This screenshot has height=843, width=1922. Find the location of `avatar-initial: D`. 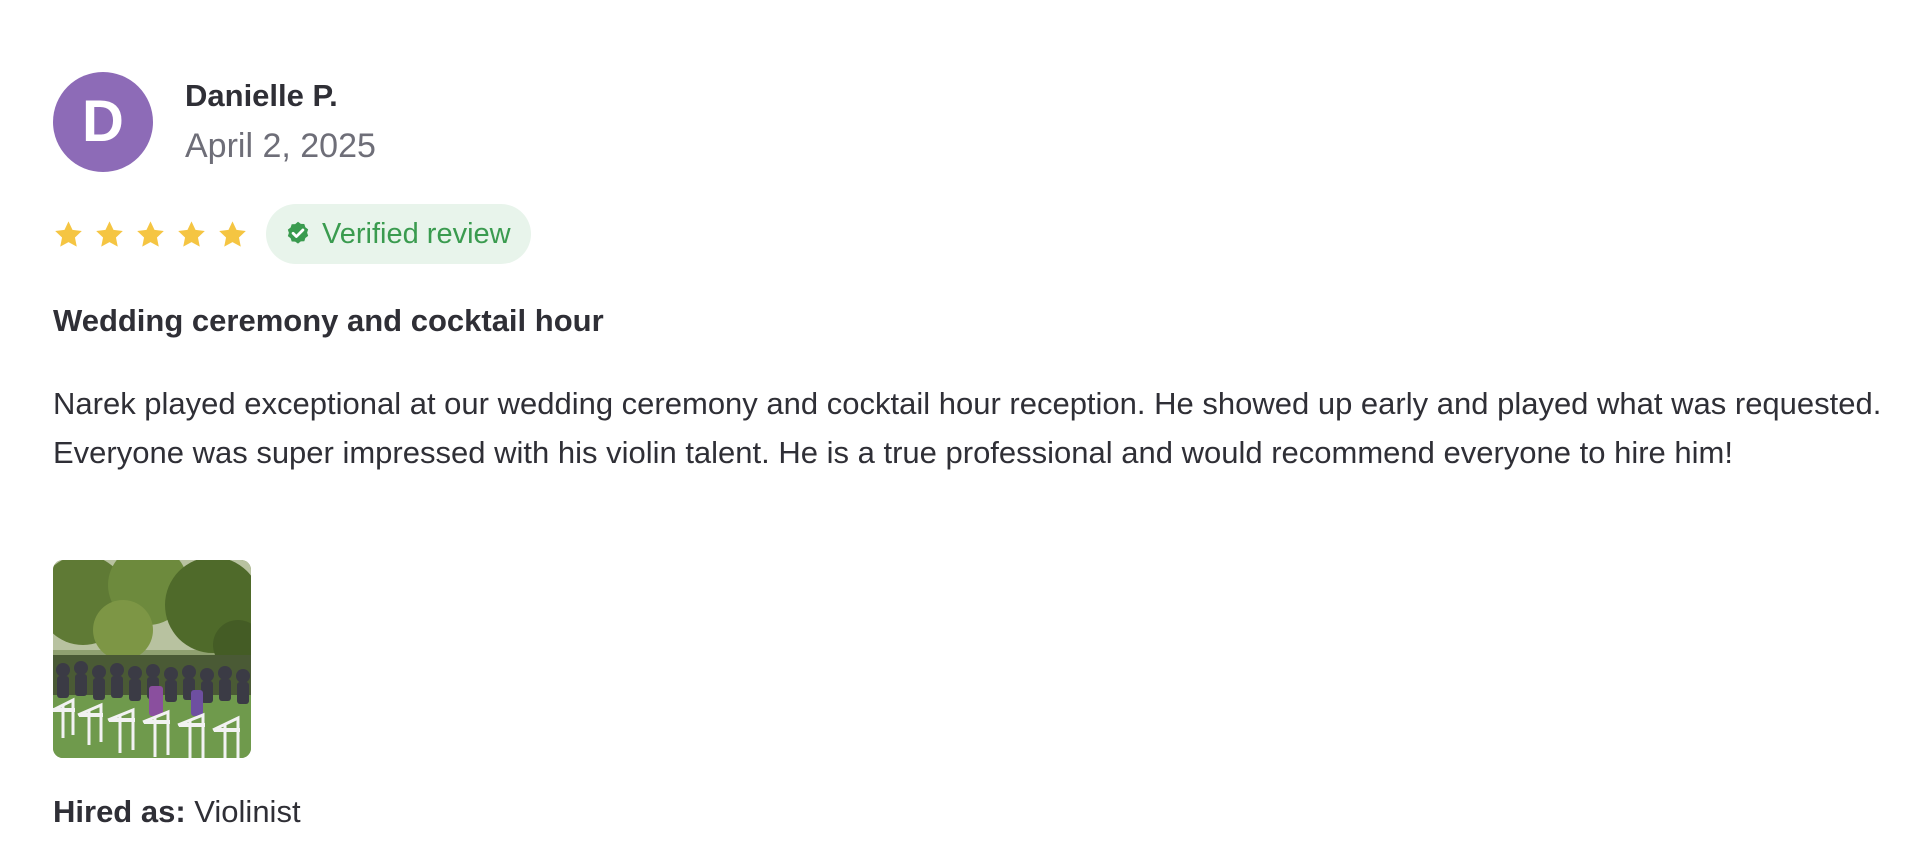

avatar-initial: D is located at coordinates (103, 121).